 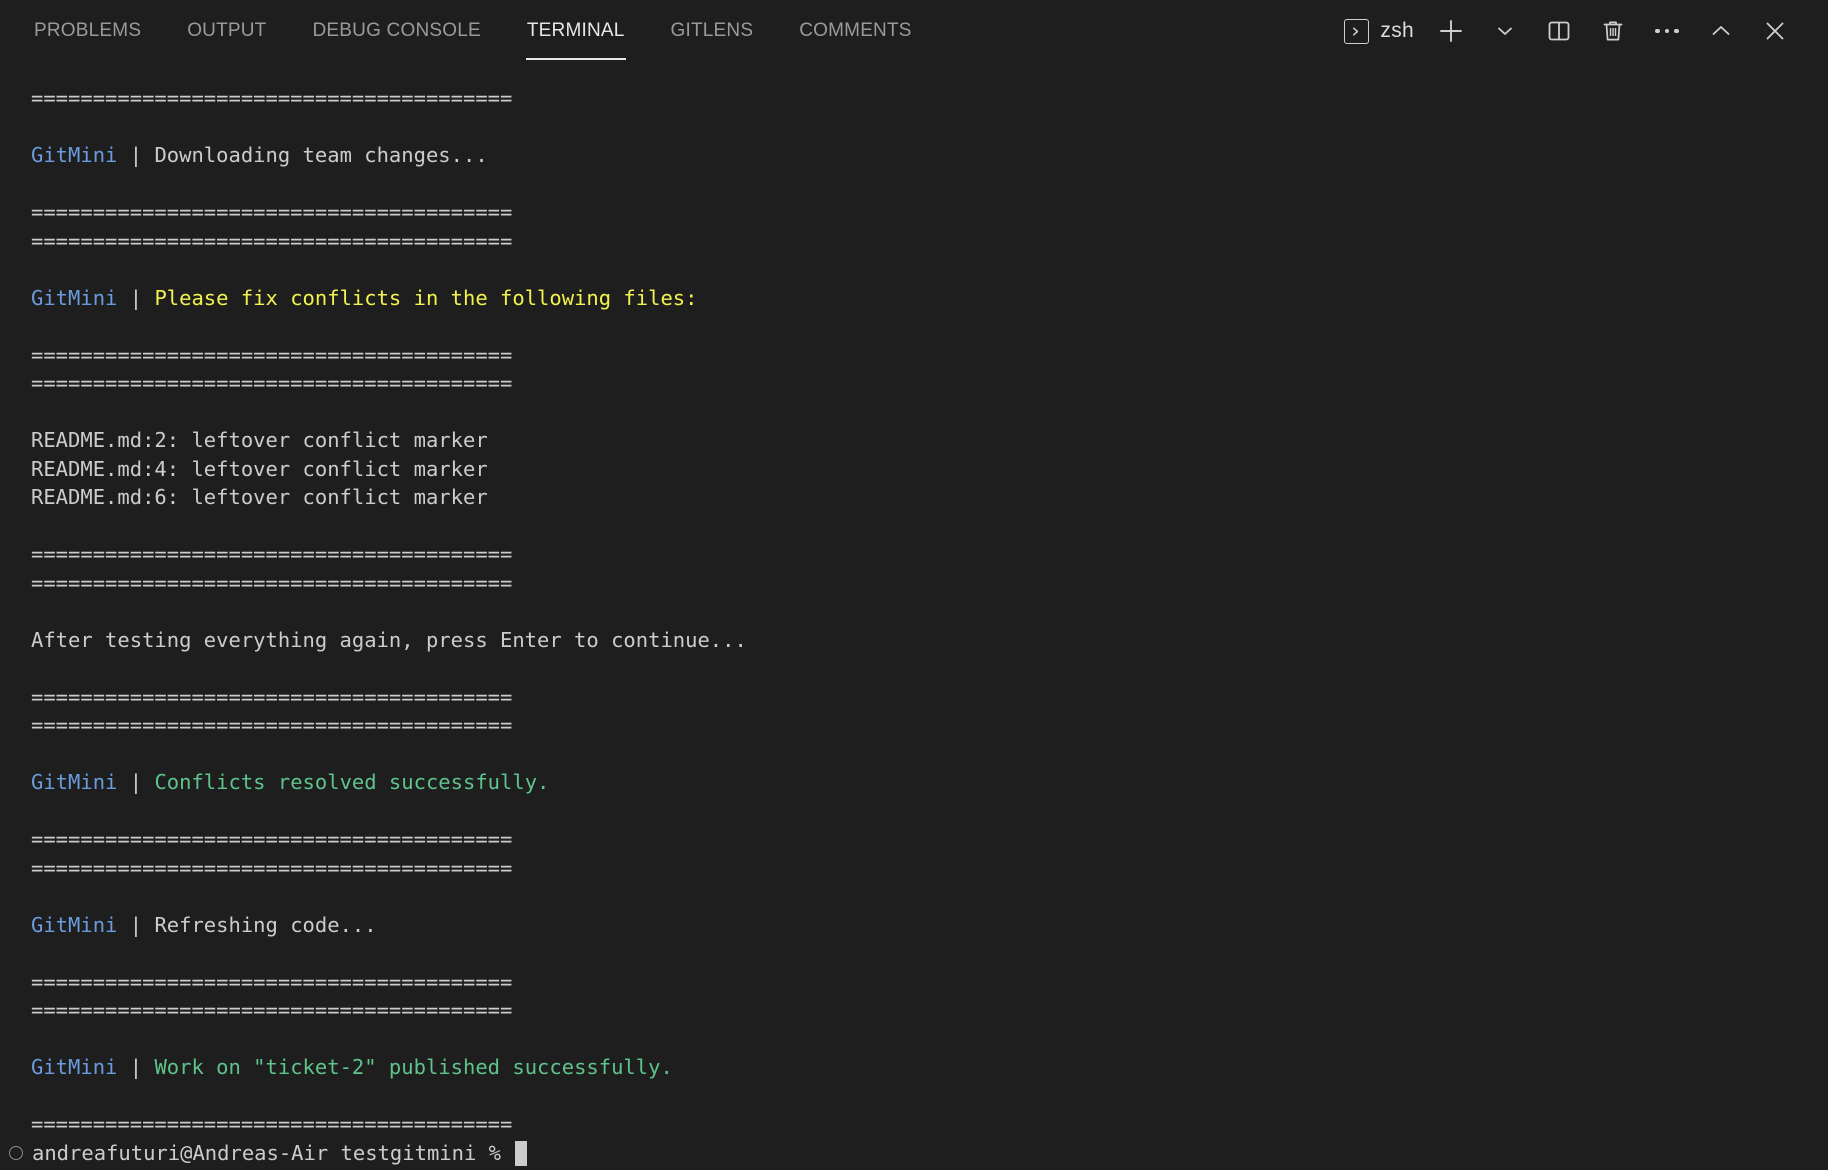 I want to click on tab-label: COMMENTS, so click(x=855, y=30).